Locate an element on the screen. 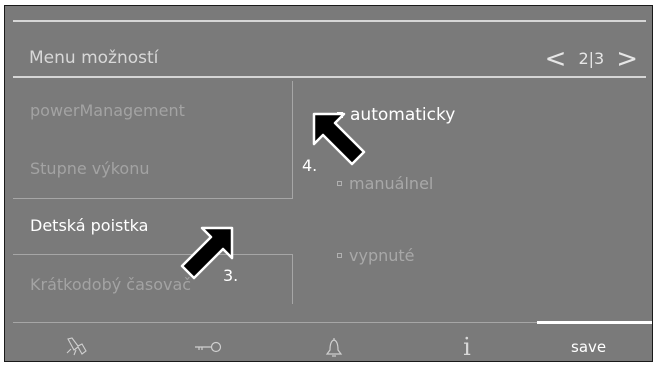  option-manual: manuálnel is located at coordinates (385, 183).